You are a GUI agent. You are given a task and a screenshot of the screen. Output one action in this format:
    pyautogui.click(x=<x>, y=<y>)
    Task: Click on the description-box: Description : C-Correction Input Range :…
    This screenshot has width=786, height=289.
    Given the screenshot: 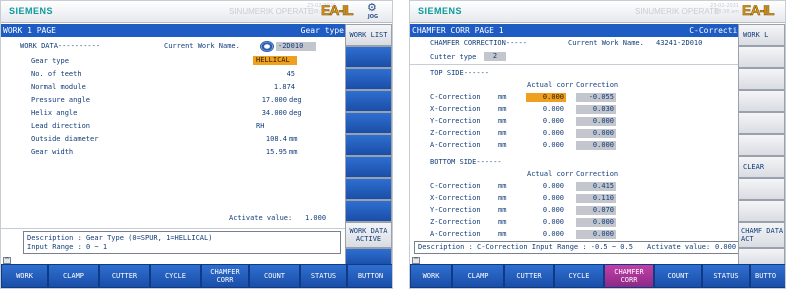 What is the action you would take?
    pyautogui.click(x=581, y=247)
    